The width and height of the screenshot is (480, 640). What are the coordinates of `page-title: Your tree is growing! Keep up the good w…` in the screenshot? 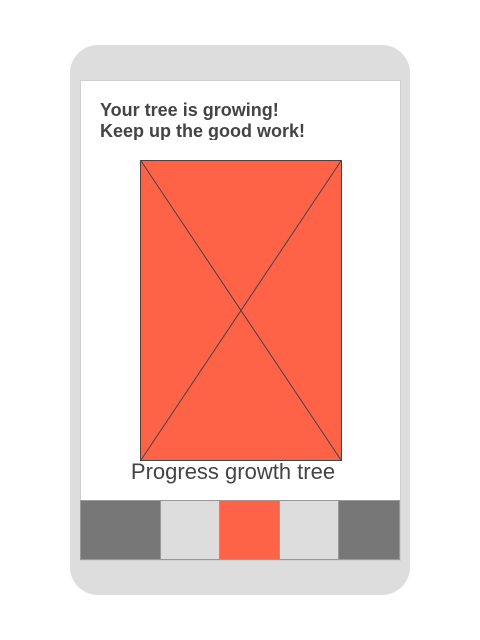 It's located at (230, 120).